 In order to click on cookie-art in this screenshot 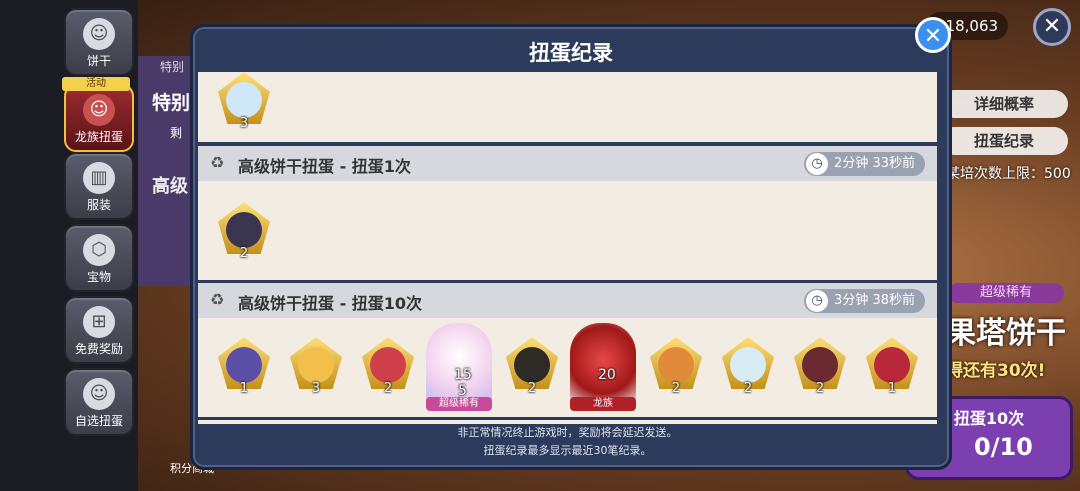, I will do `click(603, 364)`.